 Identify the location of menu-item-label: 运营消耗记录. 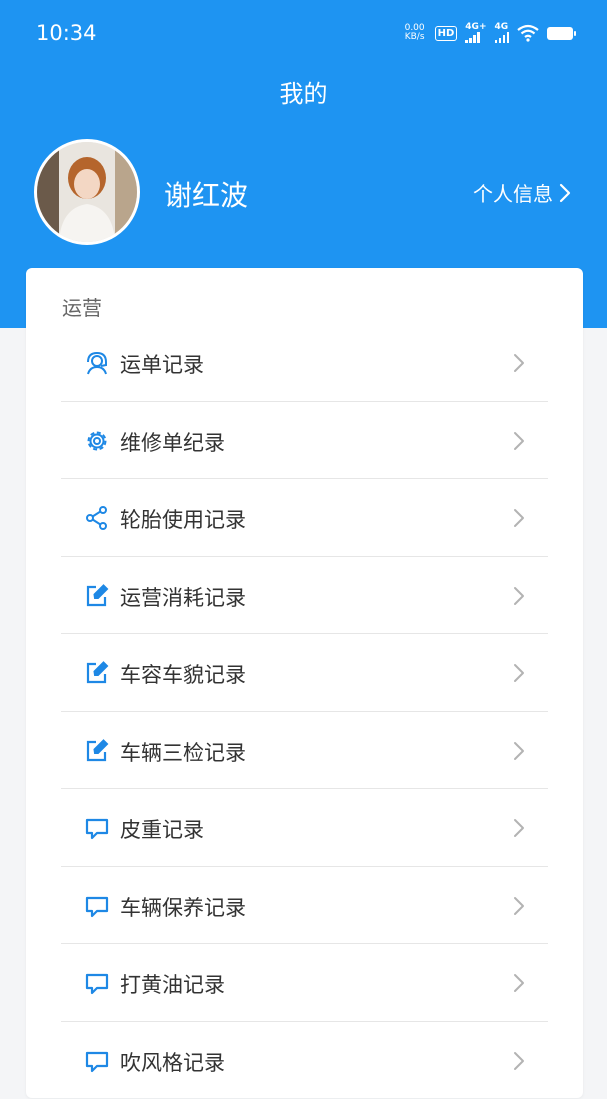
(183, 597).